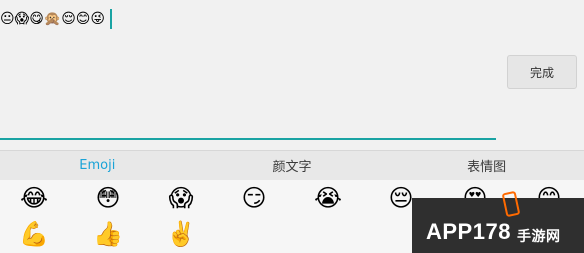  I want to click on tab-emoji-label: Emoji, so click(97, 165).